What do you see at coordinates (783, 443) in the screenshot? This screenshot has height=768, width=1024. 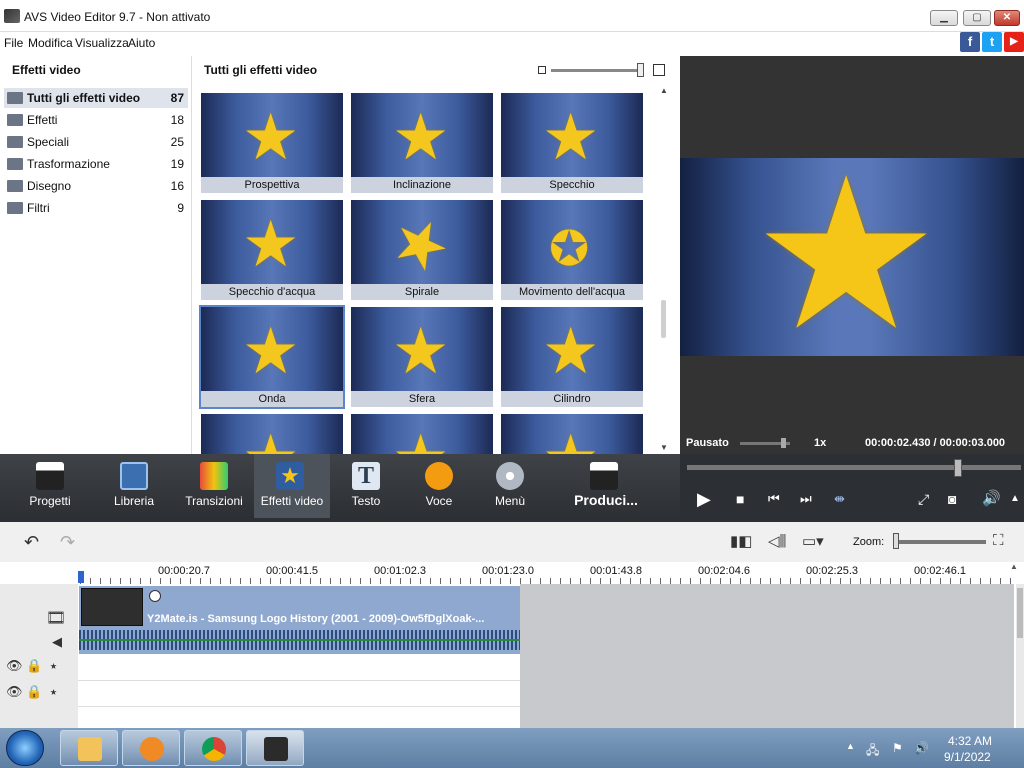 I see `speed-slider-handle` at bounding box center [783, 443].